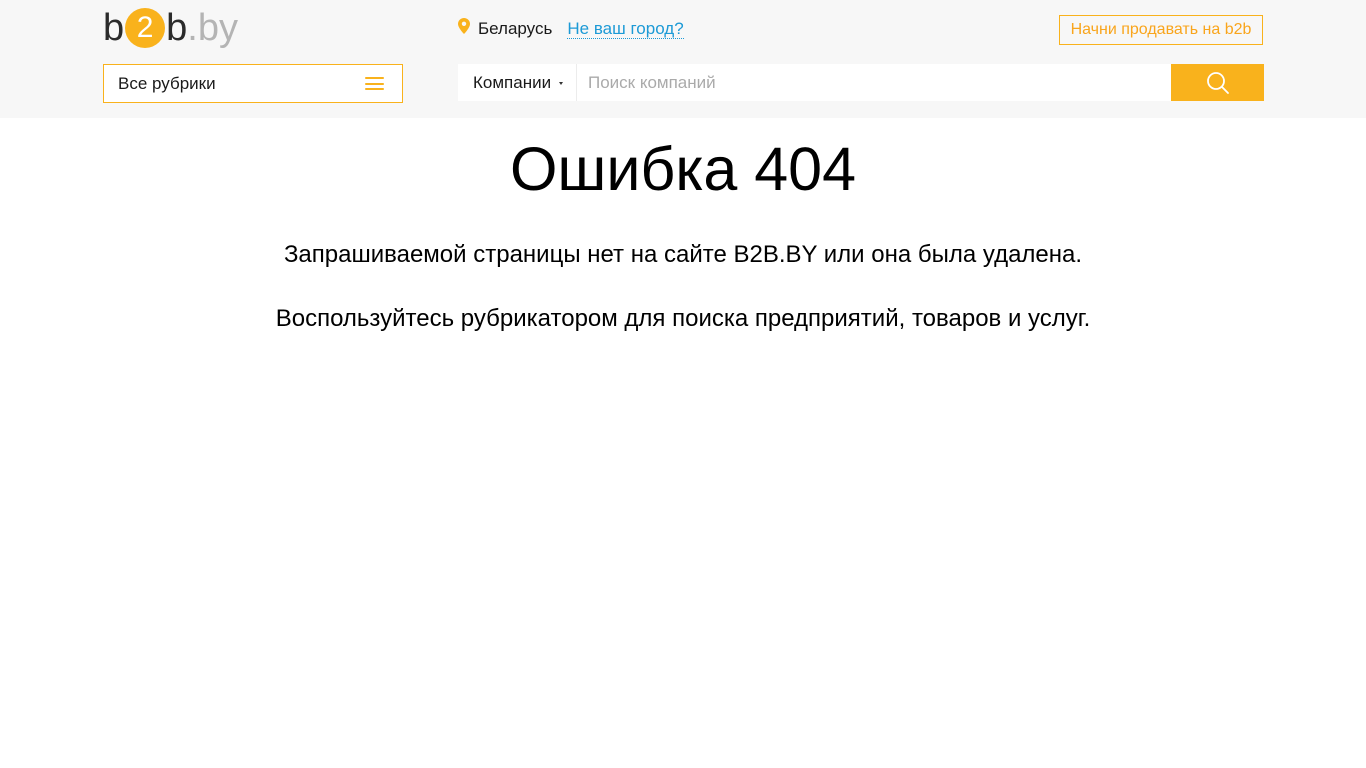  I want to click on search-bar: Компании, so click(861, 82).